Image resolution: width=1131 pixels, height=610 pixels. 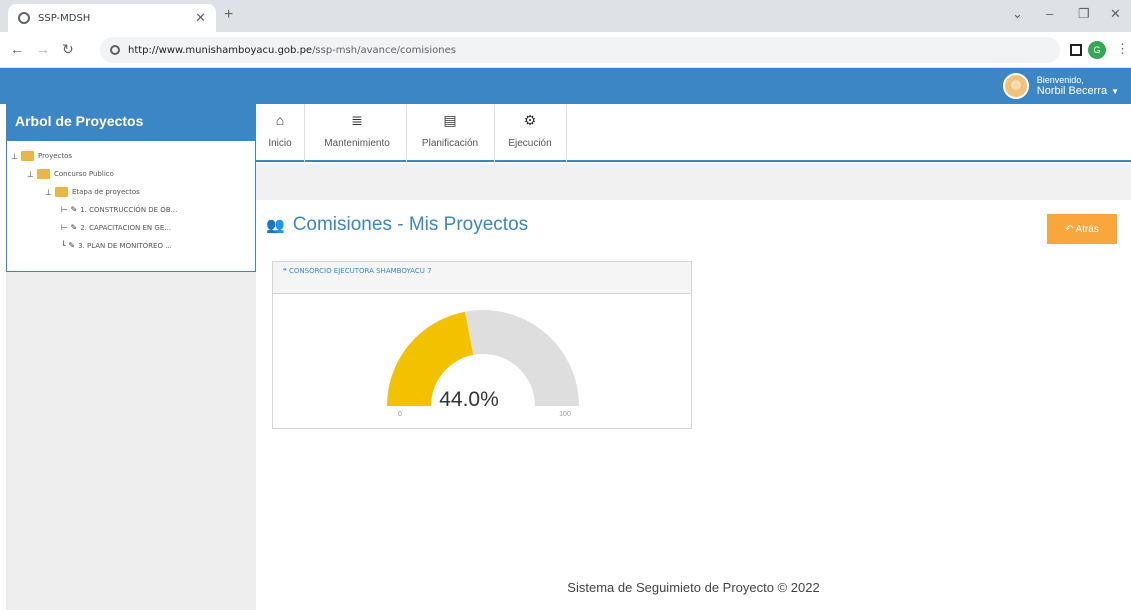 What do you see at coordinates (275, 225) in the screenshot?
I see `users-icon: 👥` at bounding box center [275, 225].